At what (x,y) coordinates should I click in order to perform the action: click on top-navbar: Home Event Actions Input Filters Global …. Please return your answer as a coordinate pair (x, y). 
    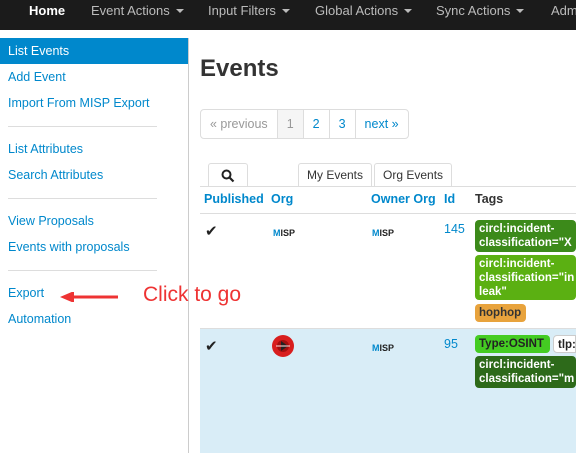
    Looking at the image, I should click on (288, 15).